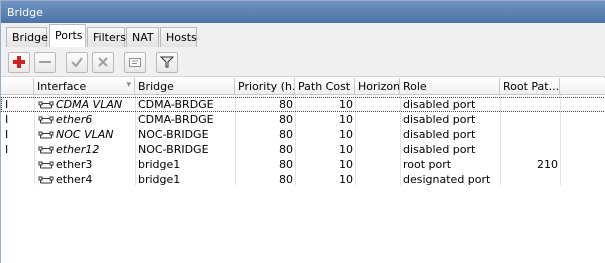  Describe the element at coordinates (303, 35) in the screenshot. I see `tab-bar: Bridge Ports Filters NAT Hosts` at that location.